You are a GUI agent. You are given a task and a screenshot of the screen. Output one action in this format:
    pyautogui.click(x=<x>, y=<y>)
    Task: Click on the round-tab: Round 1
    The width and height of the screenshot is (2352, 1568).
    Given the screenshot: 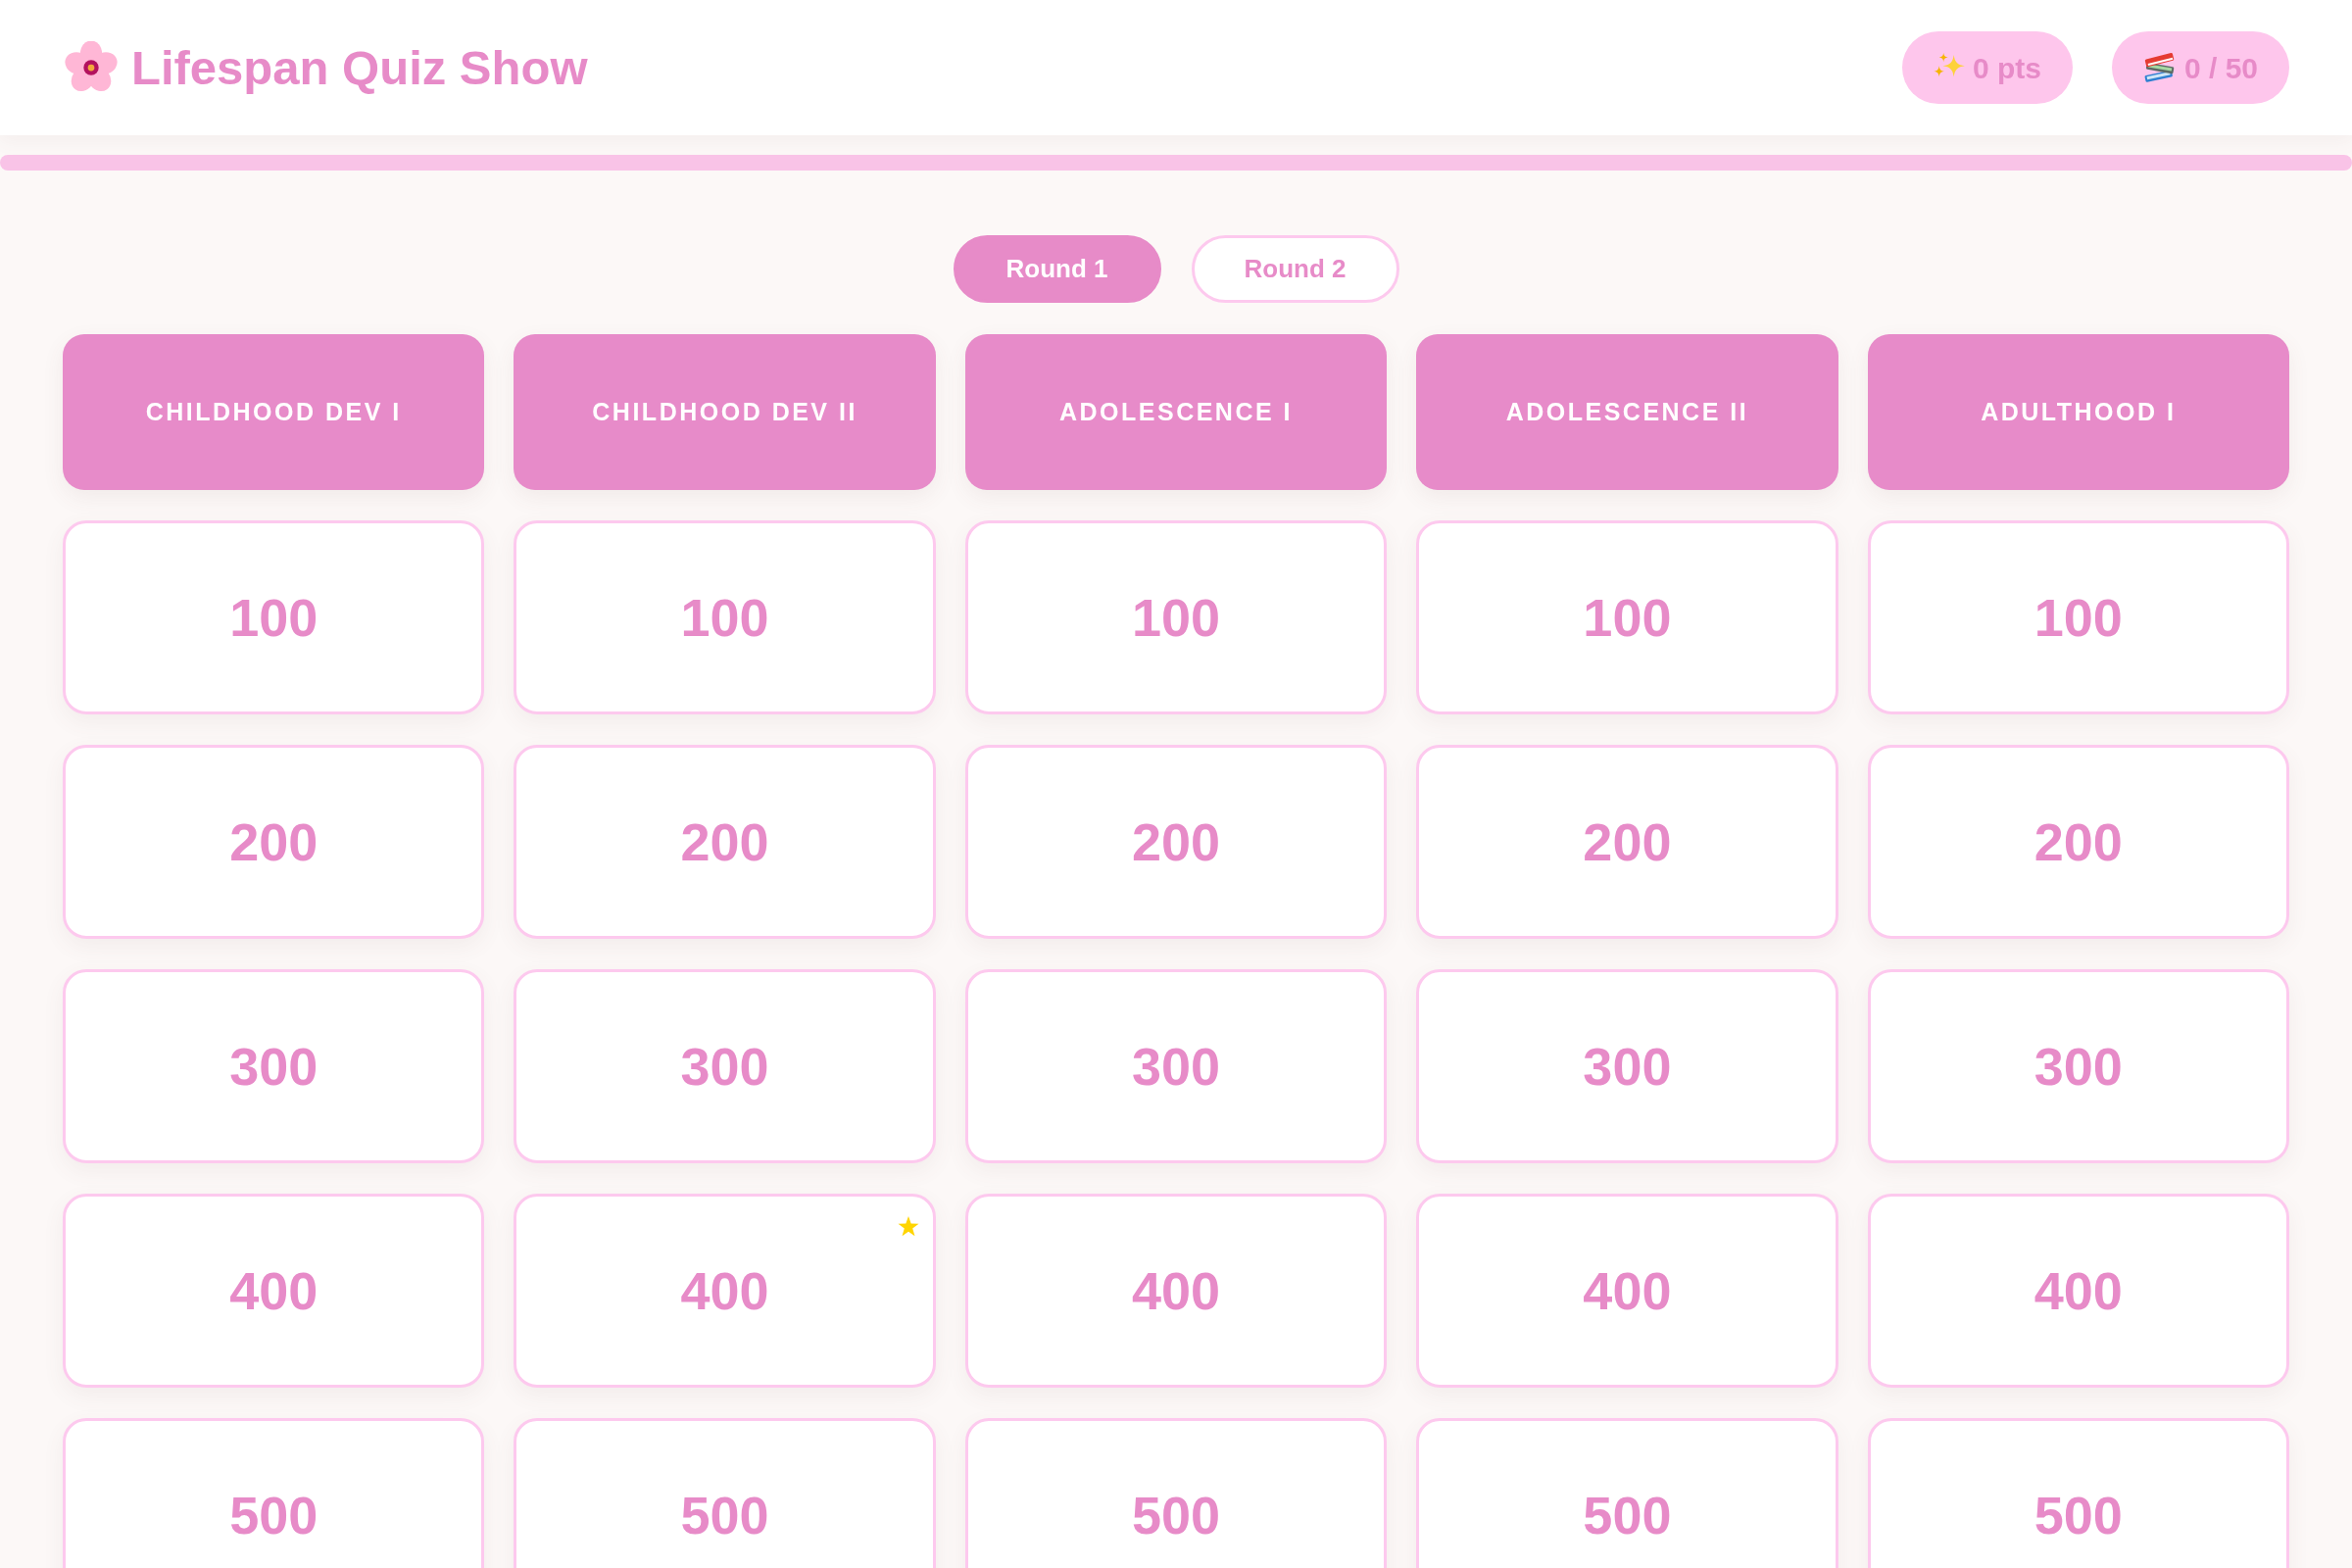 What is the action you would take?
    pyautogui.click(x=1057, y=269)
    